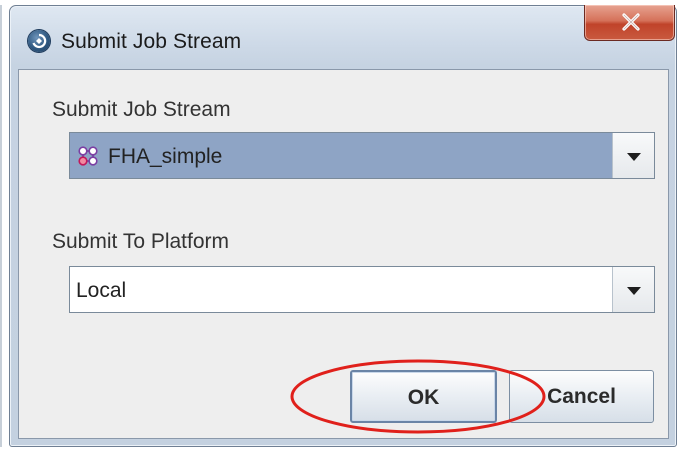 The width and height of the screenshot is (685, 453). Describe the element at coordinates (39, 41) in the screenshot. I see `app-logo-icon` at that location.